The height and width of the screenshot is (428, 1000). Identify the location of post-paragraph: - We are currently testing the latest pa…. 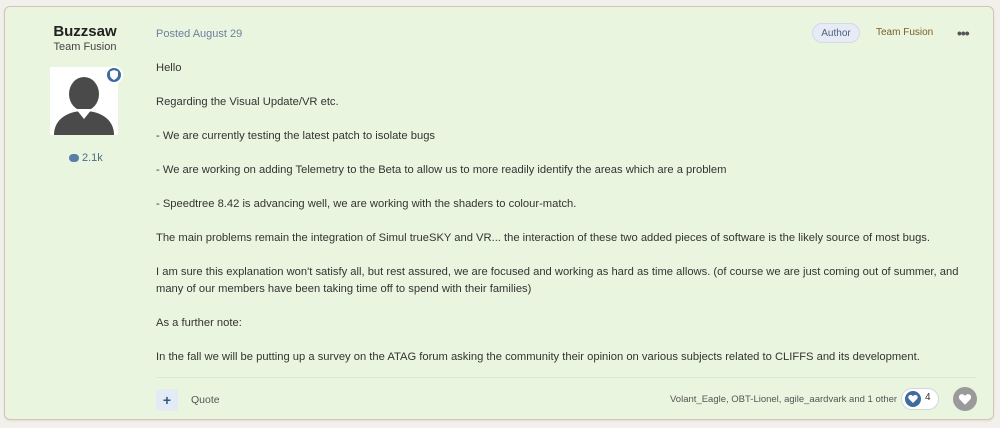
(296, 136).